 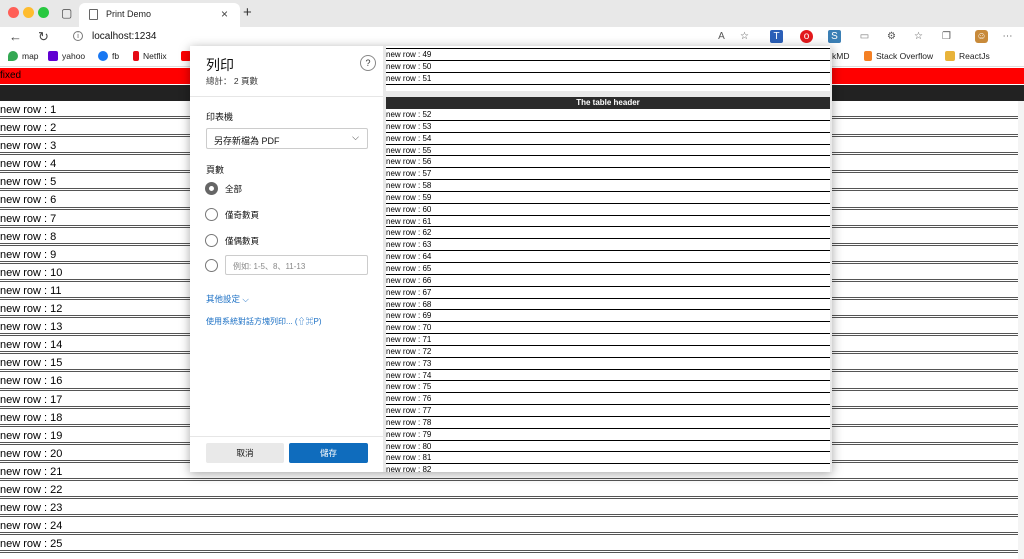 I want to click on bookmark-stack-overflow: Stack Overflow, so click(x=898, y=56).